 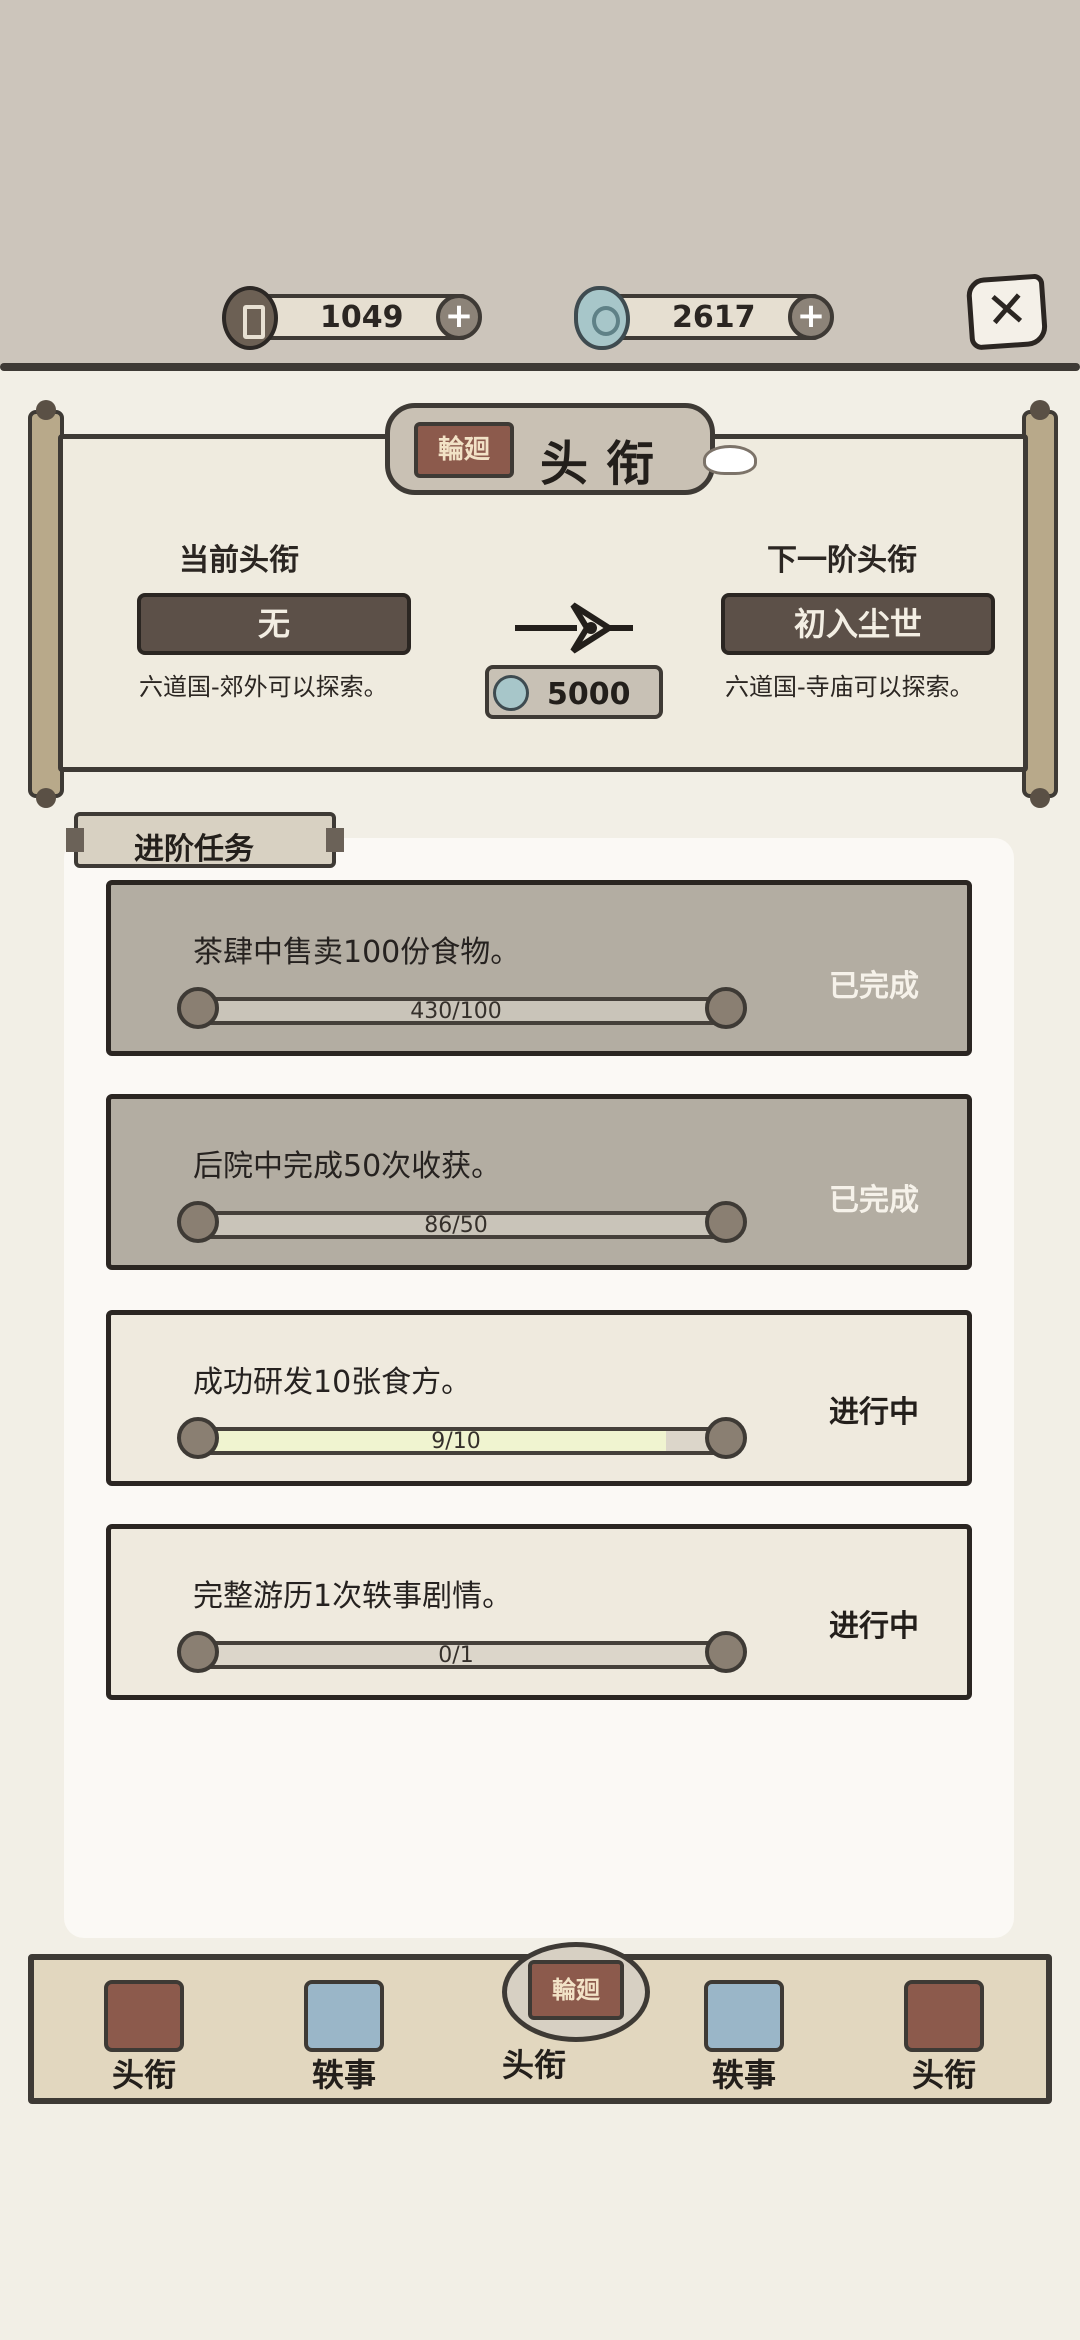 I want to click on task-progress-bar: 430/100, so click(x=456, y=1011).